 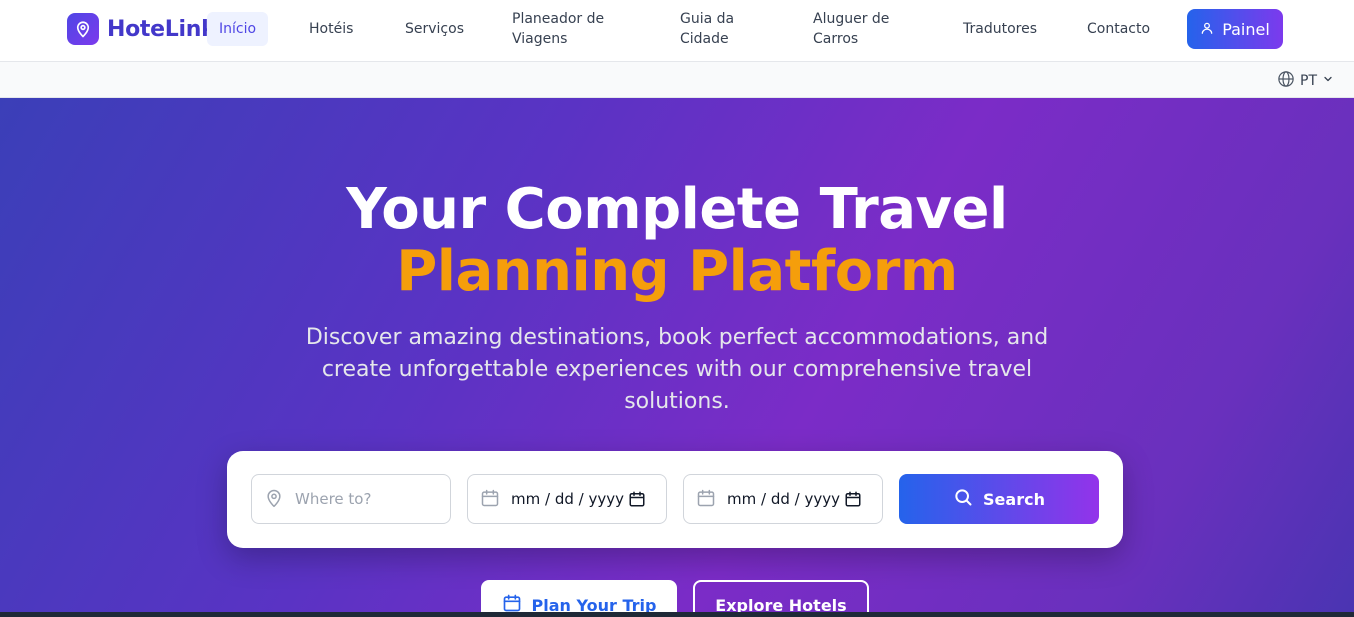 What do you see at coordinates (677, 614) in the screenshot?
I see `page-bottom-edge` at bounding box center [677, 614].